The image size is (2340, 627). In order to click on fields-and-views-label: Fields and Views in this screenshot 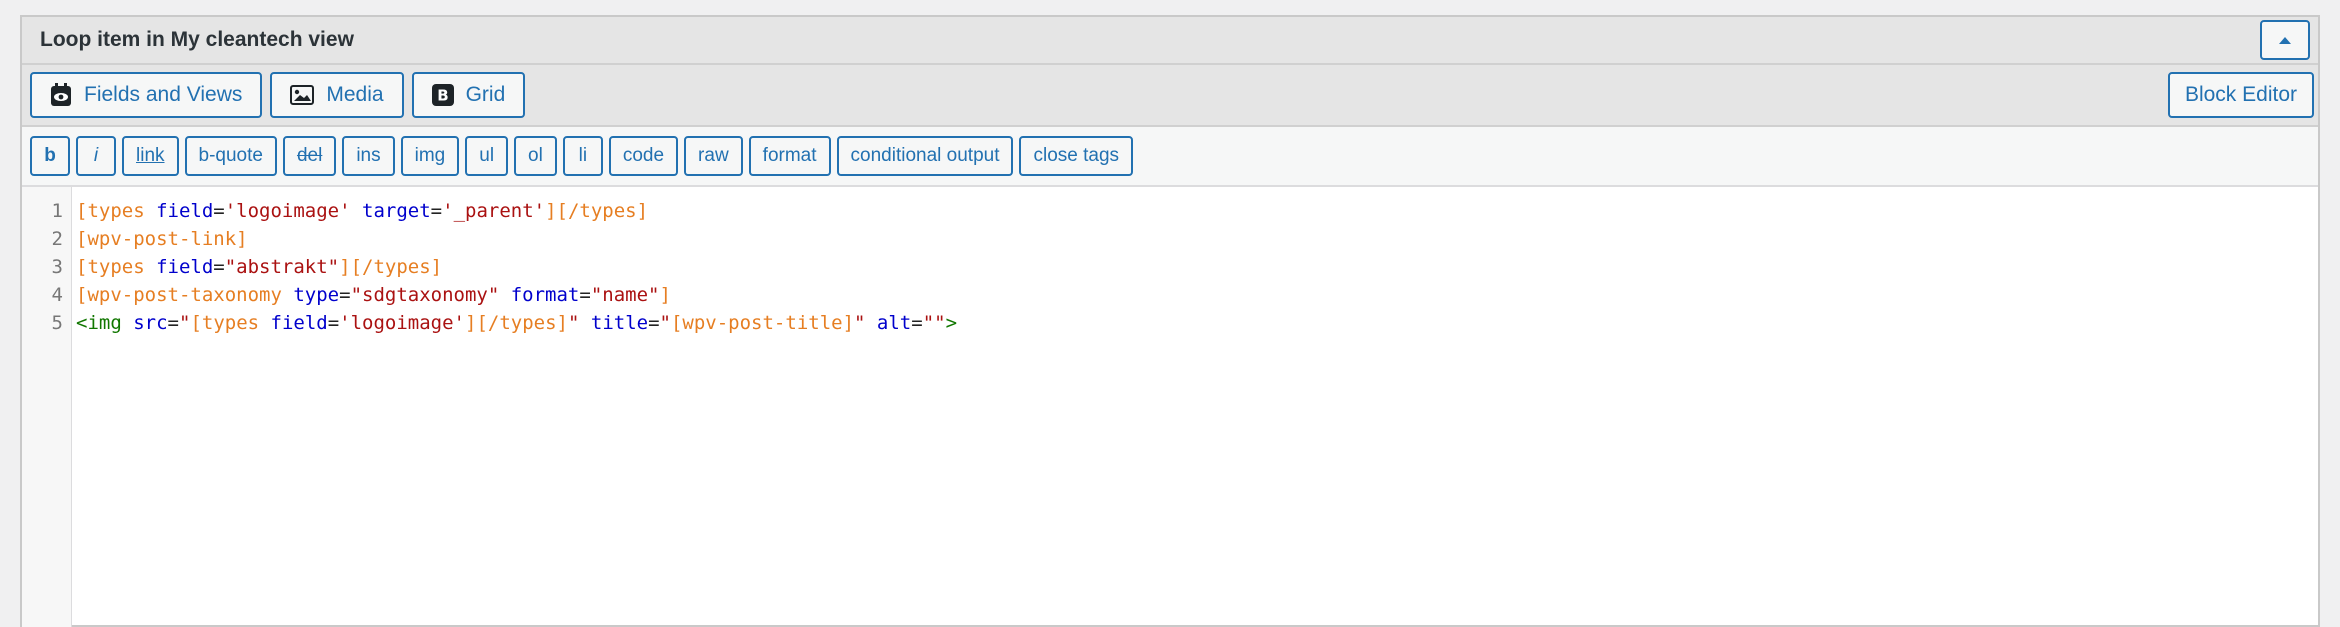, I will do `click(163, 94)`.